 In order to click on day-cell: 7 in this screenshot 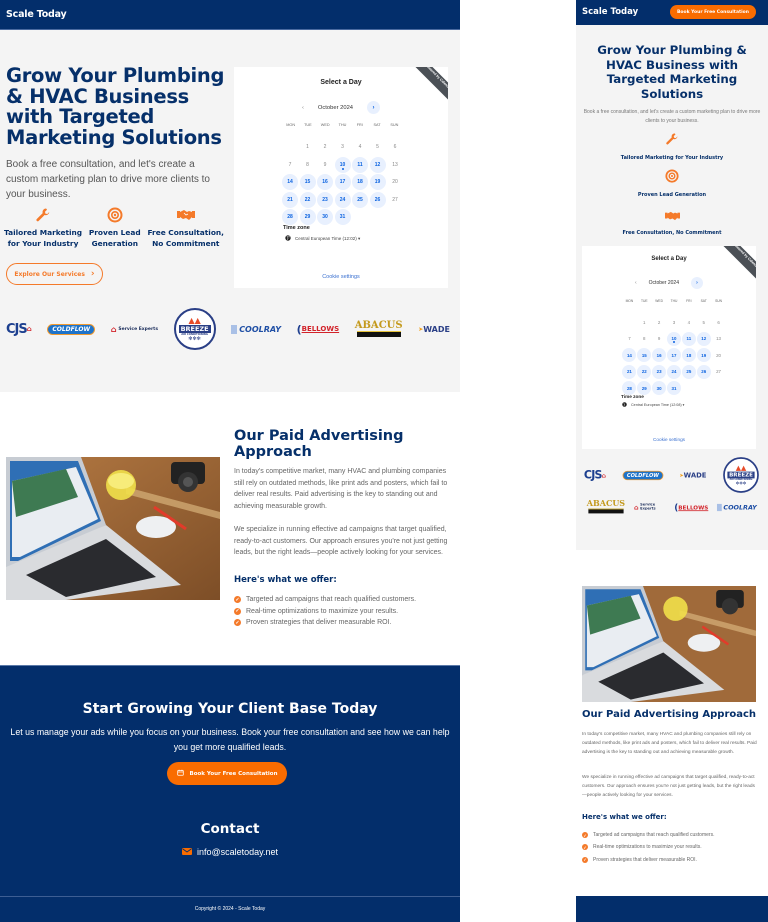, I will do `click(629, 339)`.